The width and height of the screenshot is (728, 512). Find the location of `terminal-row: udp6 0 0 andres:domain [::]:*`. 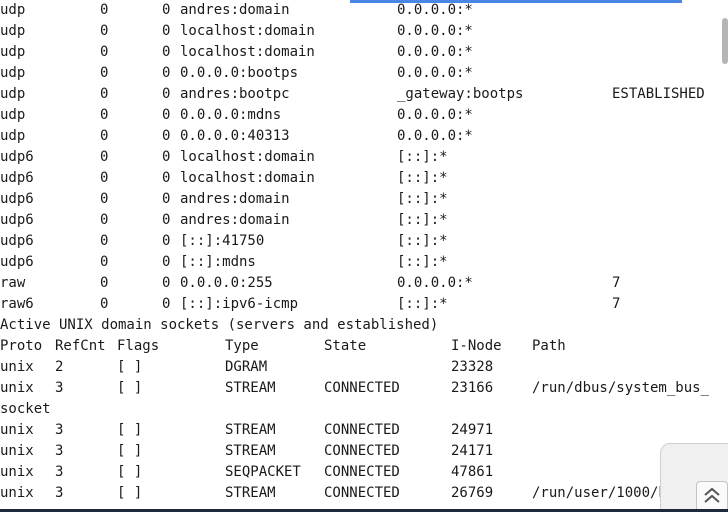

terminal-row: udp6 0 0 andres:domain [::]:* is located at coordinates (364, 199).